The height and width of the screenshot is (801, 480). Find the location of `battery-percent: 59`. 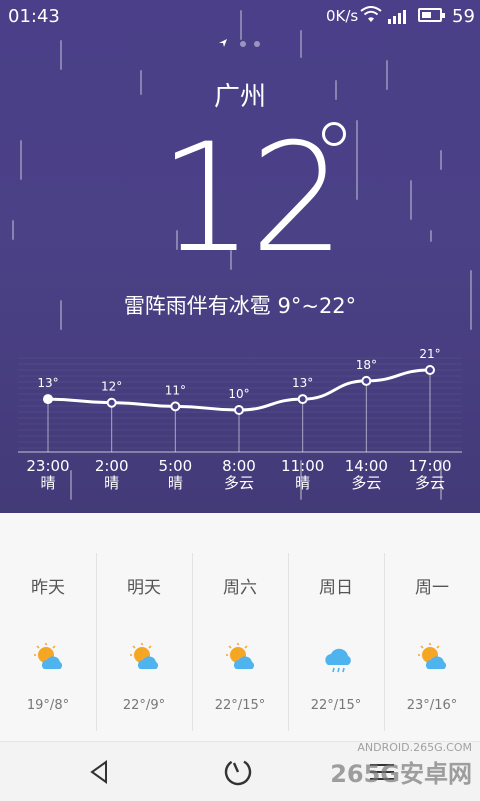

battery-percent: 59 is located at coordinates (463, 16).